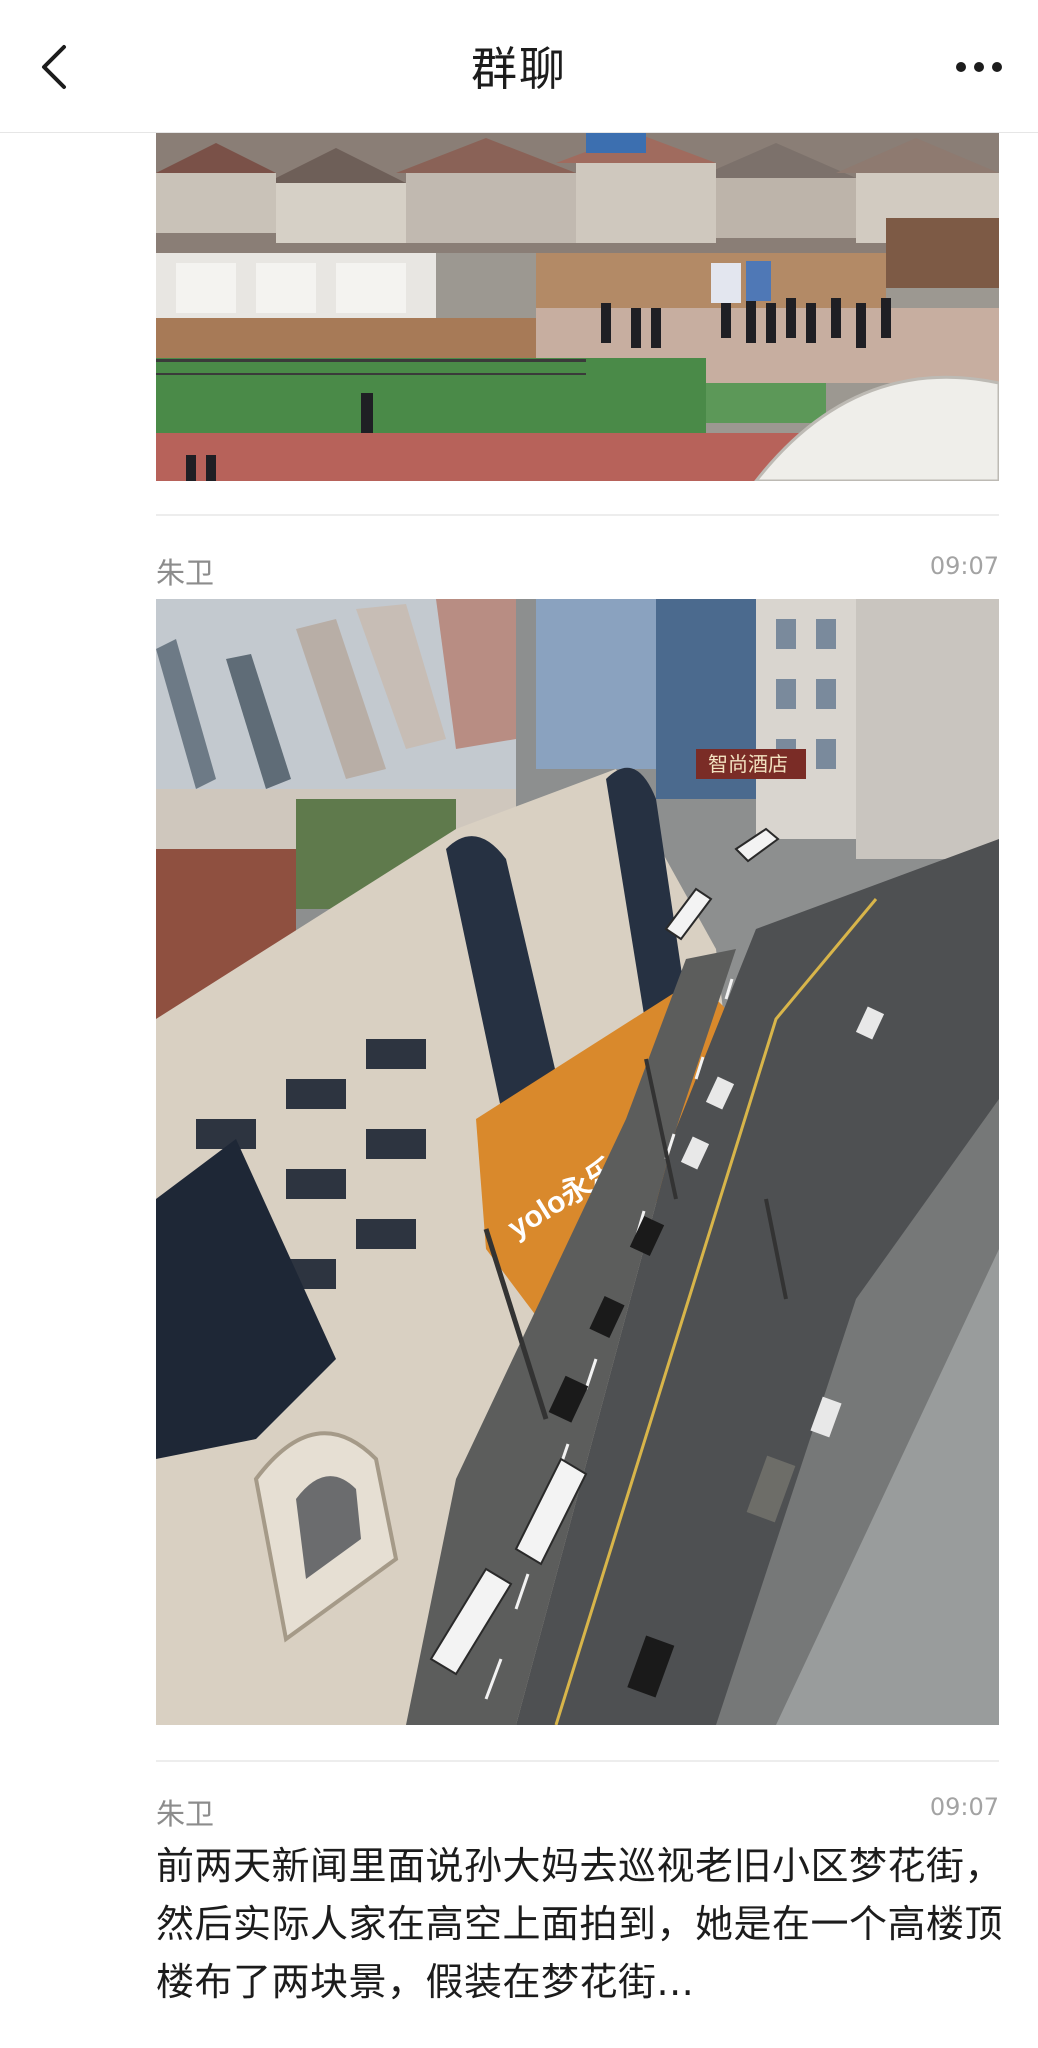  I want to click on page-title: 群聊, so click(519, 69).